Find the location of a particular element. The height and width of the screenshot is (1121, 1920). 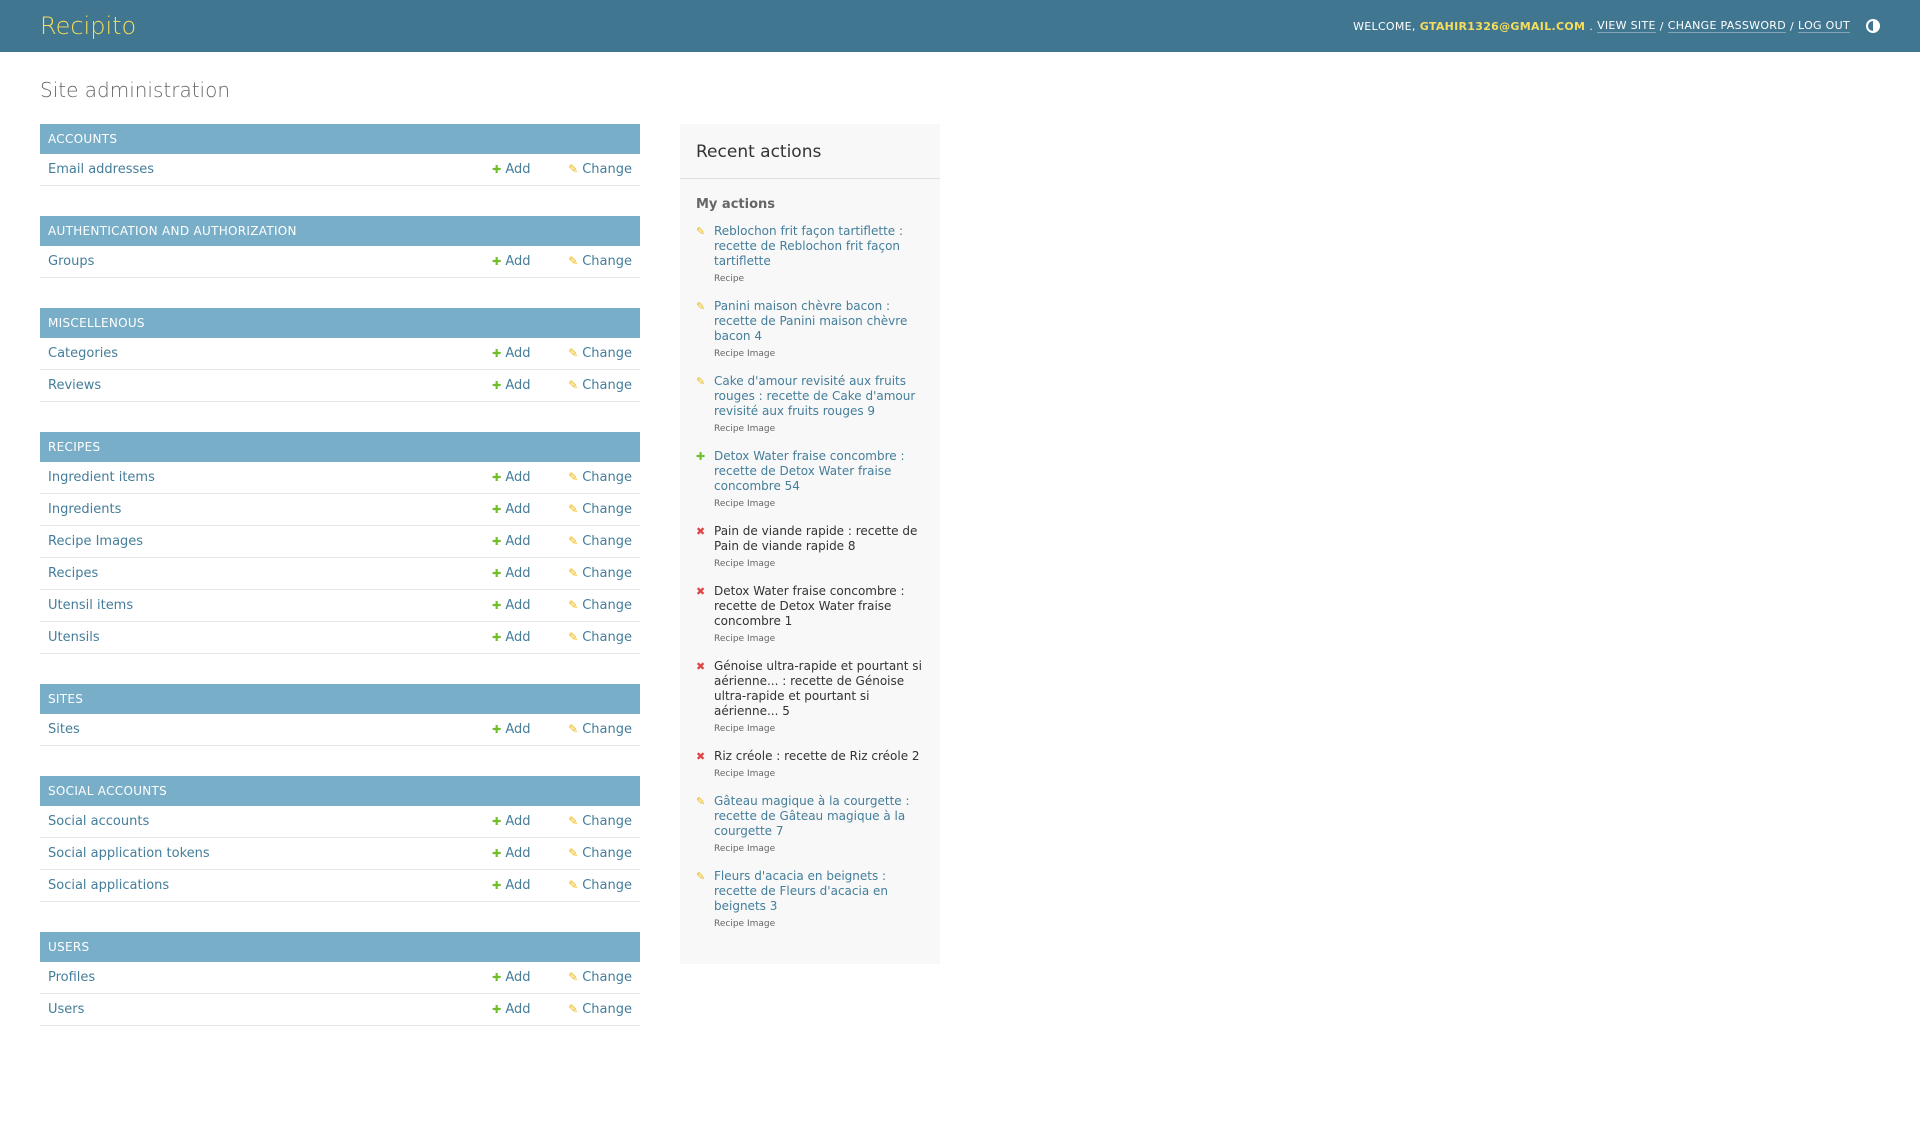

view-site-link: VIEW SITE is located at coordinates (1626, 26).